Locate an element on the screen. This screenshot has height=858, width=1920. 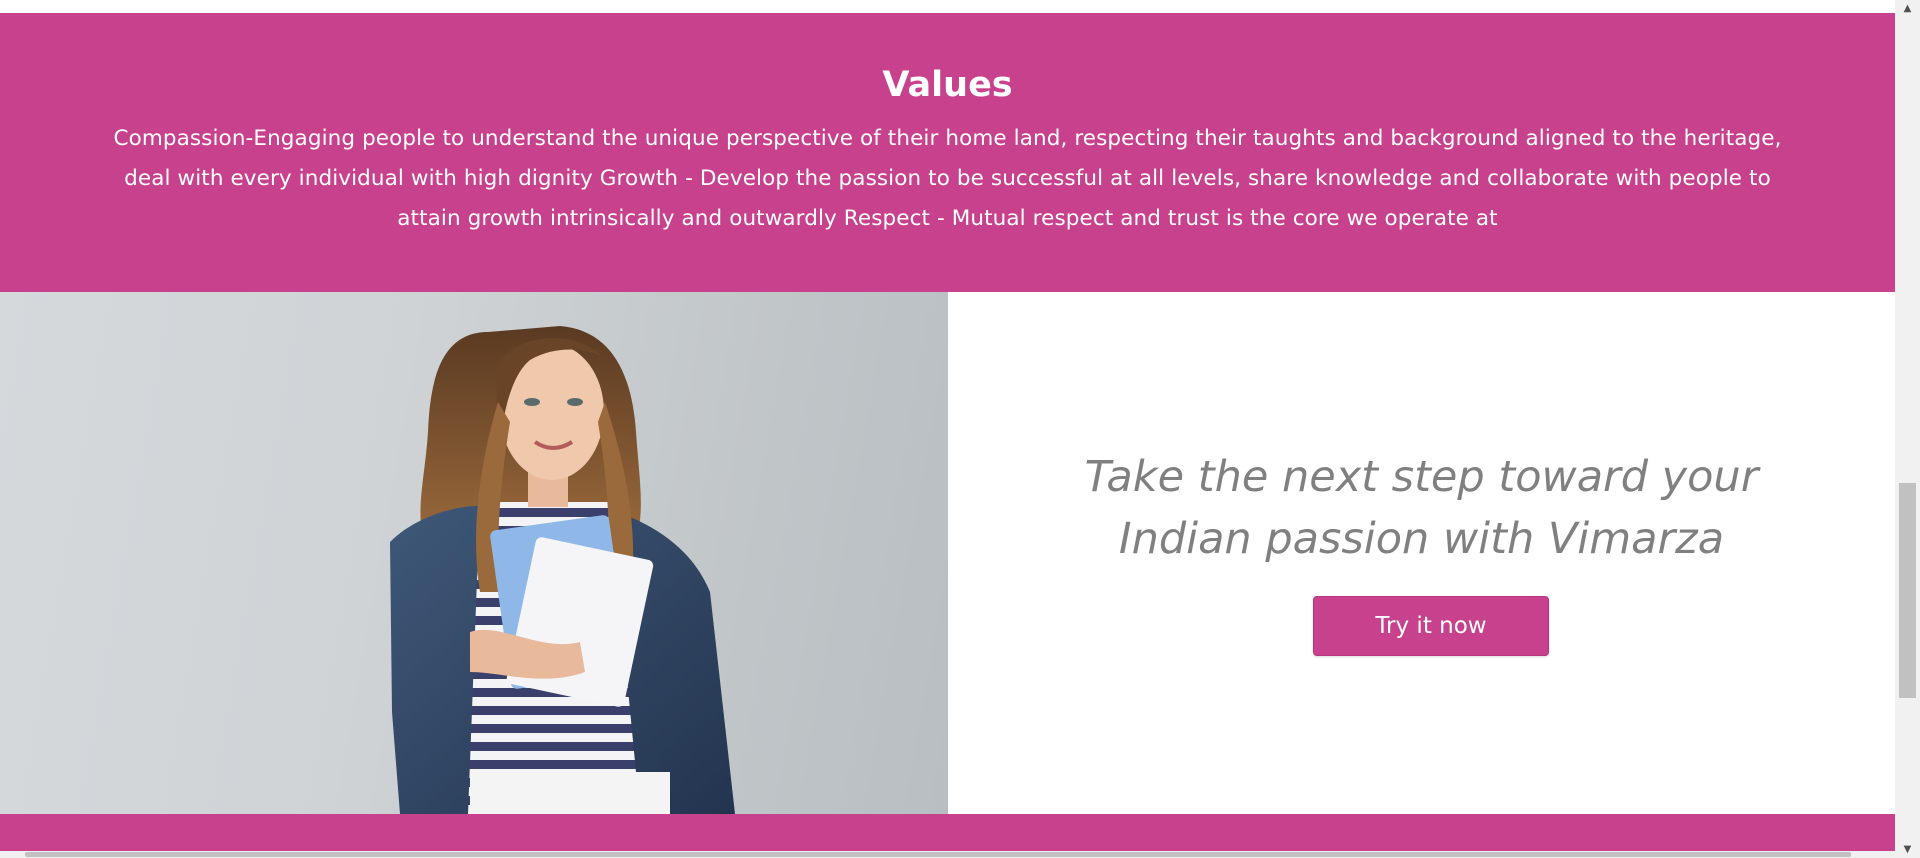
student-illustration is located at coordinates (562, 570).